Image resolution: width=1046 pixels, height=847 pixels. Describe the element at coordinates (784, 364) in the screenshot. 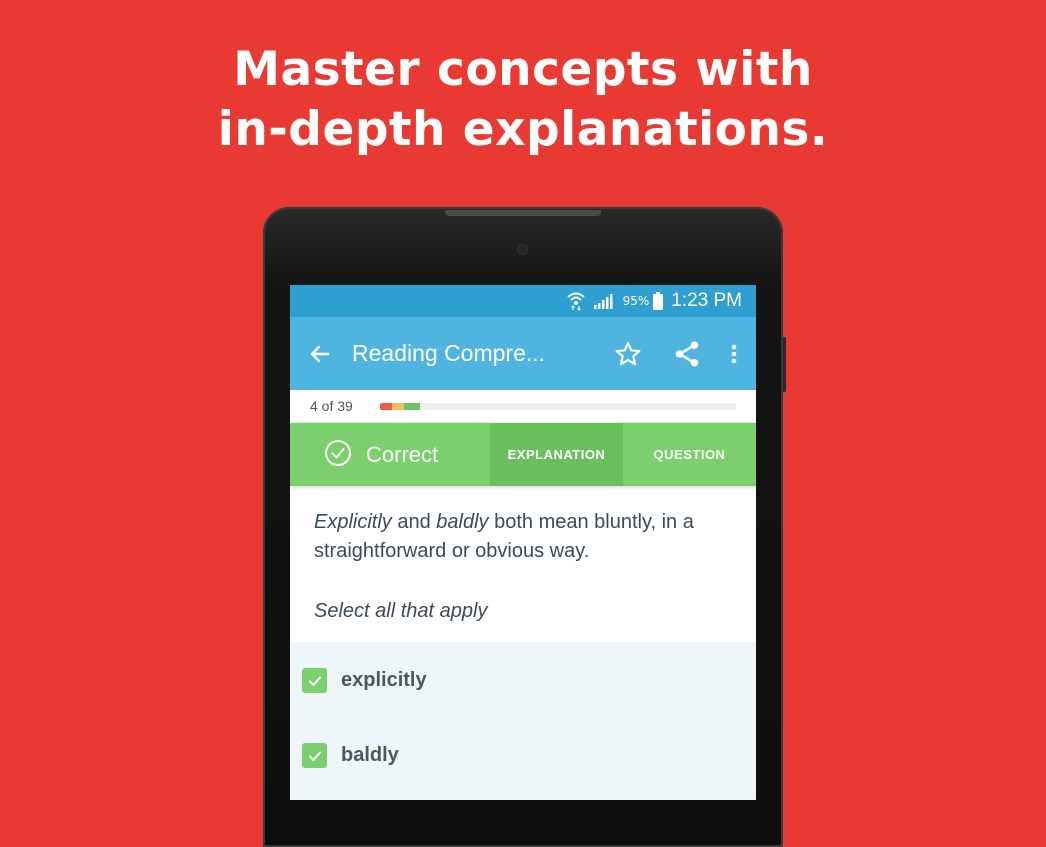

I see `volume-button` at that location.